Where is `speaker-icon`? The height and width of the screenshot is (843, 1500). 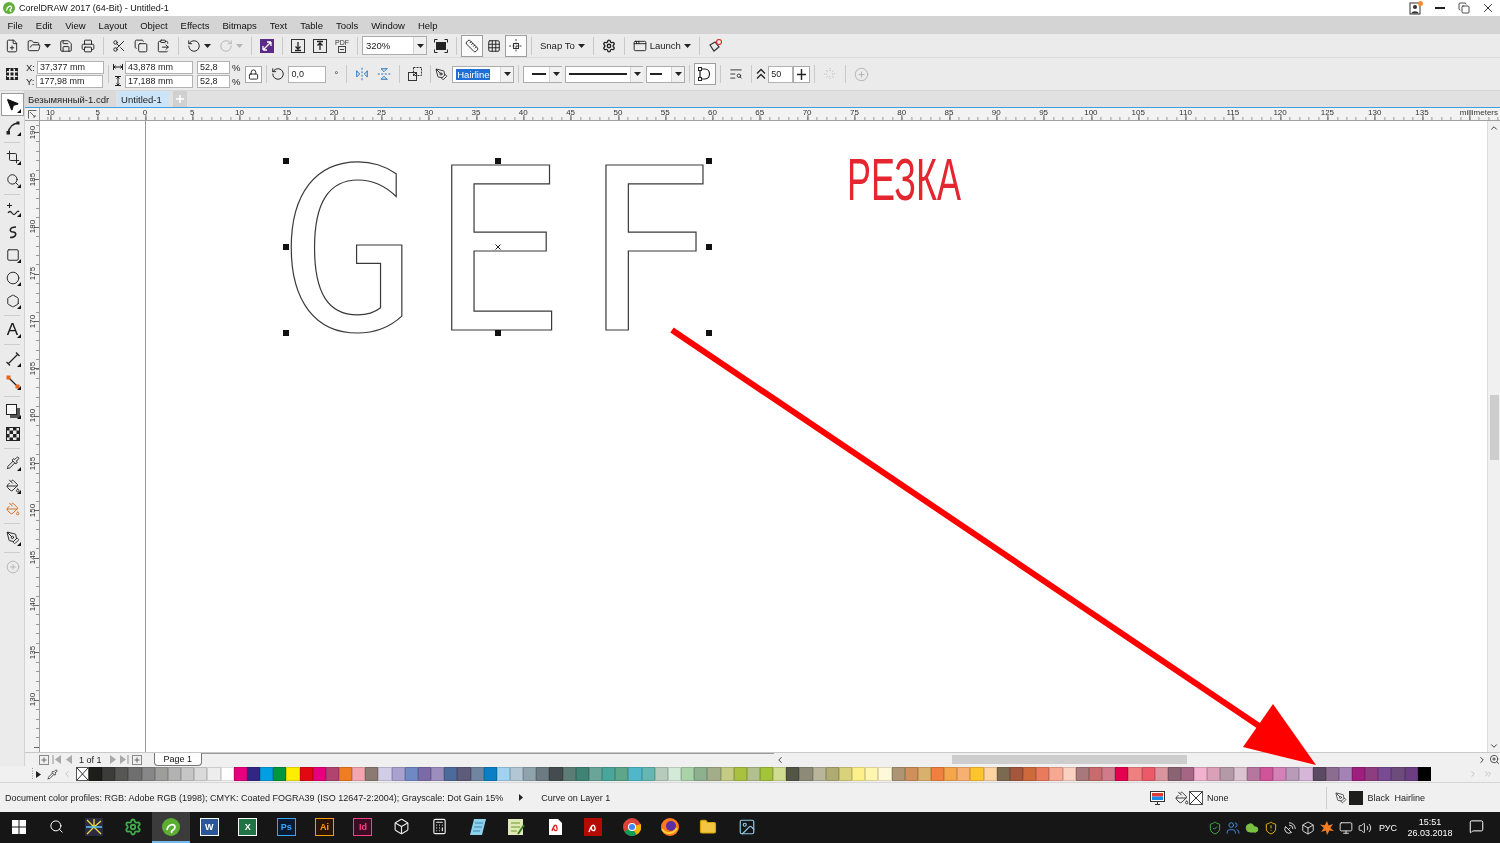
speaker-icon is located at coordinates (1364, 827).